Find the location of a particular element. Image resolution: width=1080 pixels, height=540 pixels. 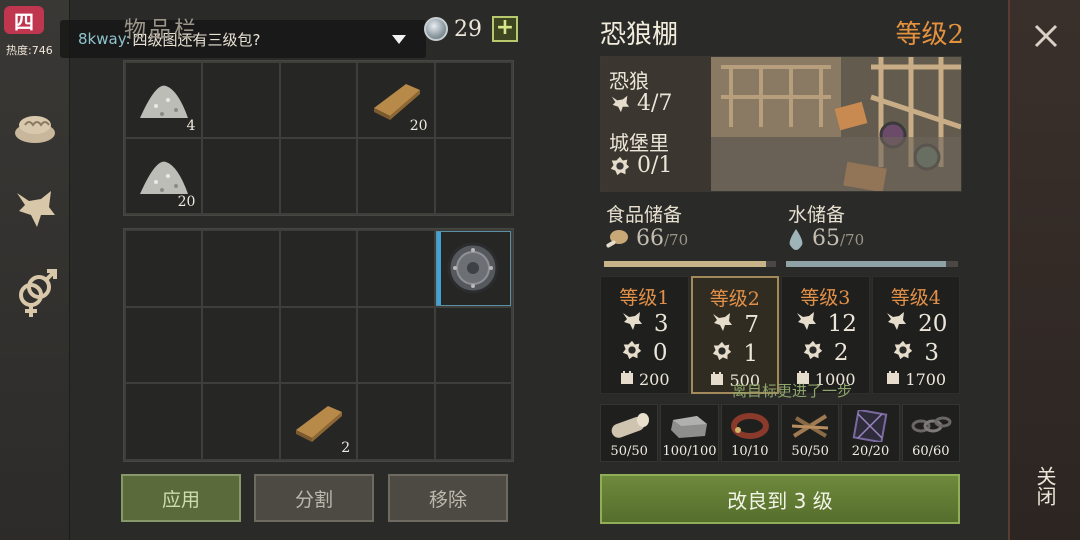

level-card: 等级2 7 1 500 is located at coordinates (734, 335).